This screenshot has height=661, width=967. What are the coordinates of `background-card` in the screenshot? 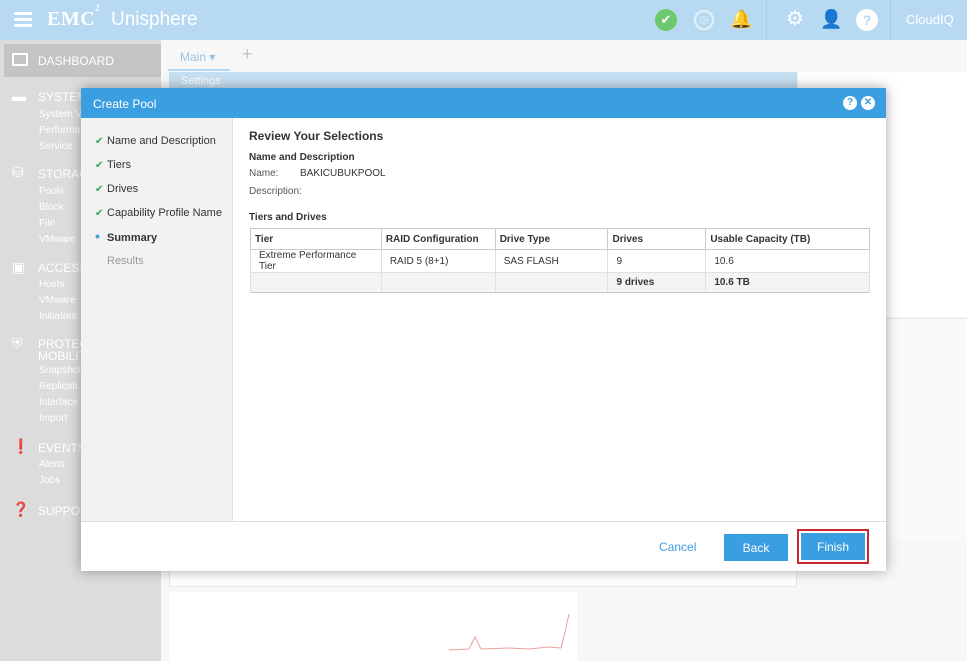 It's located at (926, 428).